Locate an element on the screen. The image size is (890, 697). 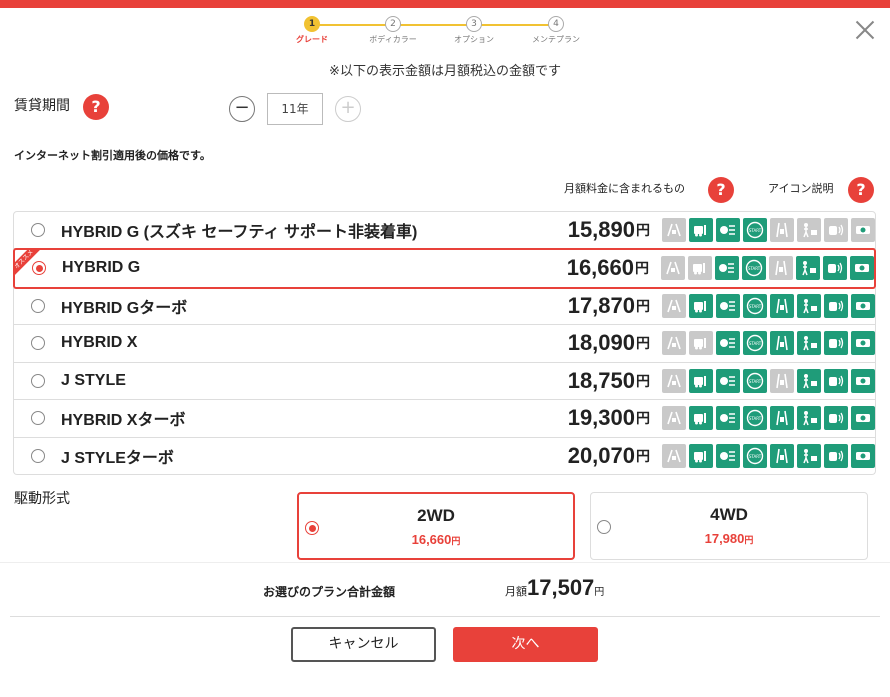
term-value: 11年 is located at coordinates (295, 109).